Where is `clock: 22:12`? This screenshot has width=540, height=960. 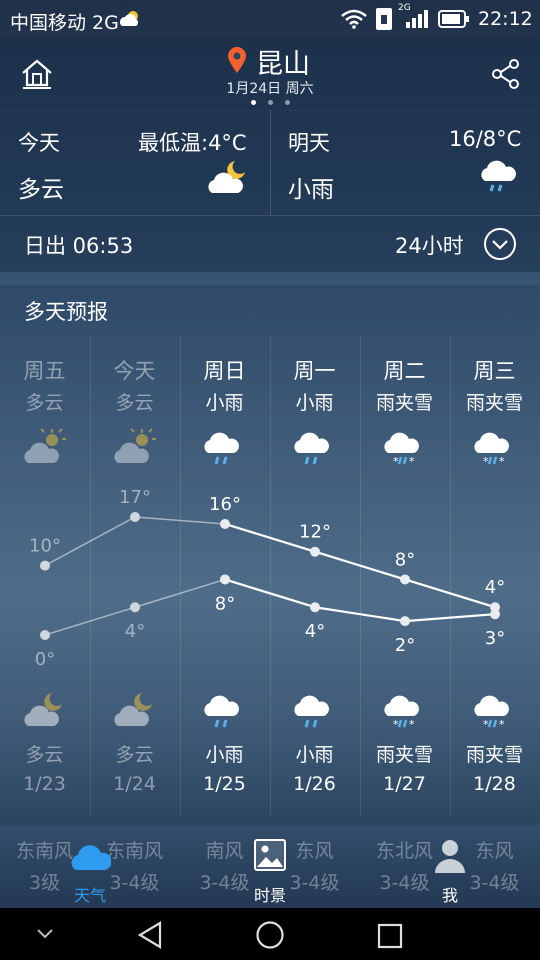 clock: 22:12 is located at coordinates (505, 19).